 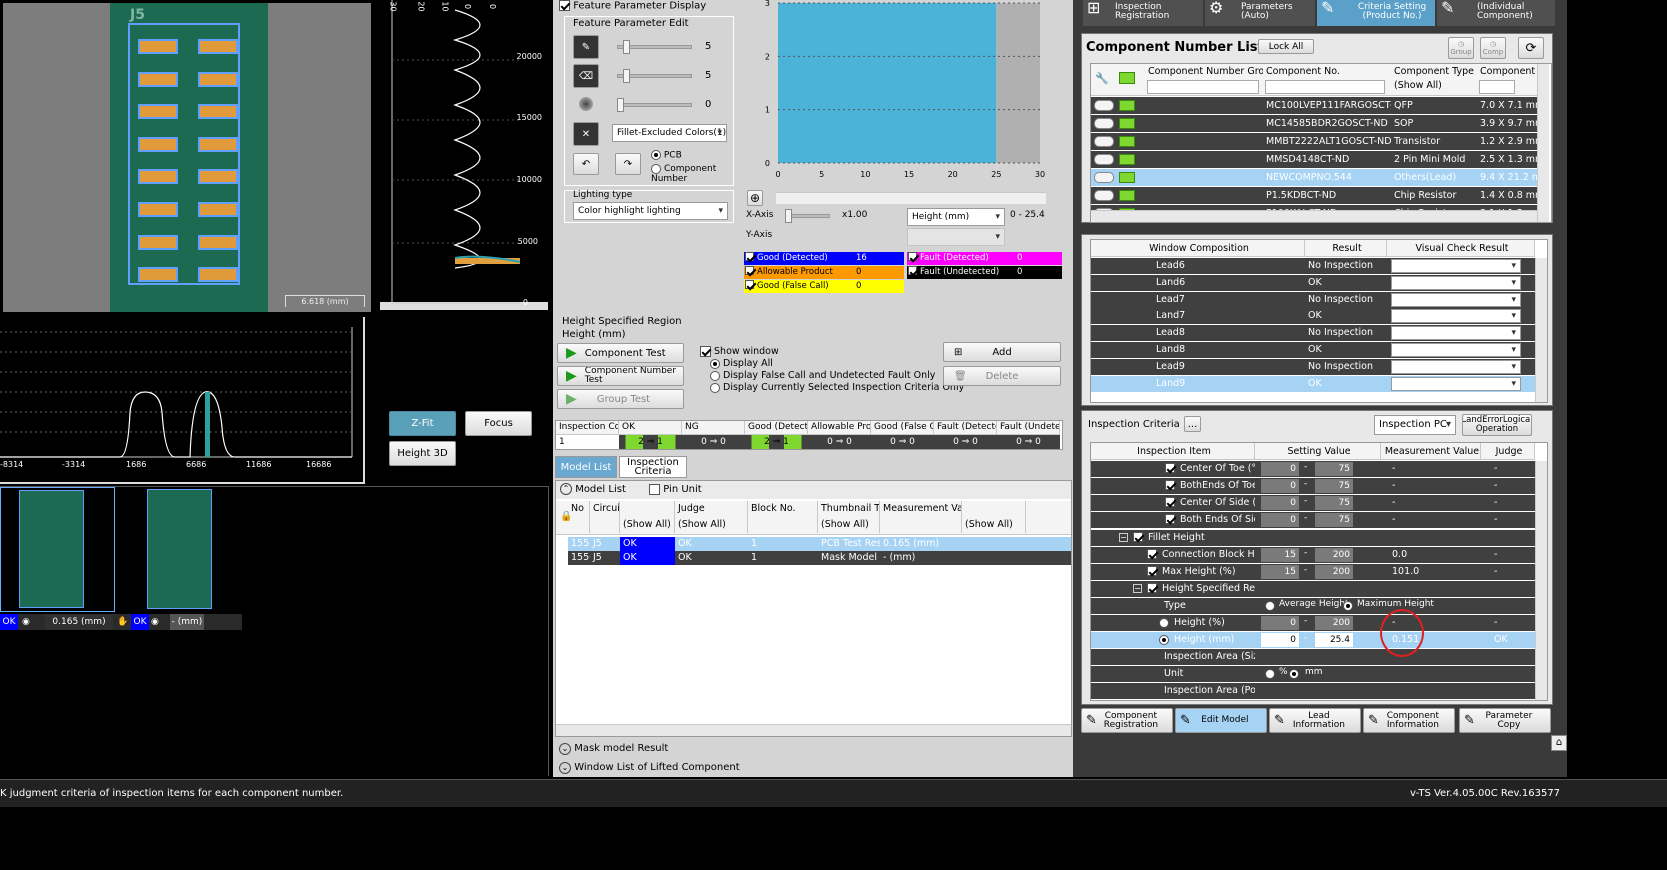 I want to click on tab-parameters-auto: ⚙ Parameters (Auto), so click(x=1260, y=13).